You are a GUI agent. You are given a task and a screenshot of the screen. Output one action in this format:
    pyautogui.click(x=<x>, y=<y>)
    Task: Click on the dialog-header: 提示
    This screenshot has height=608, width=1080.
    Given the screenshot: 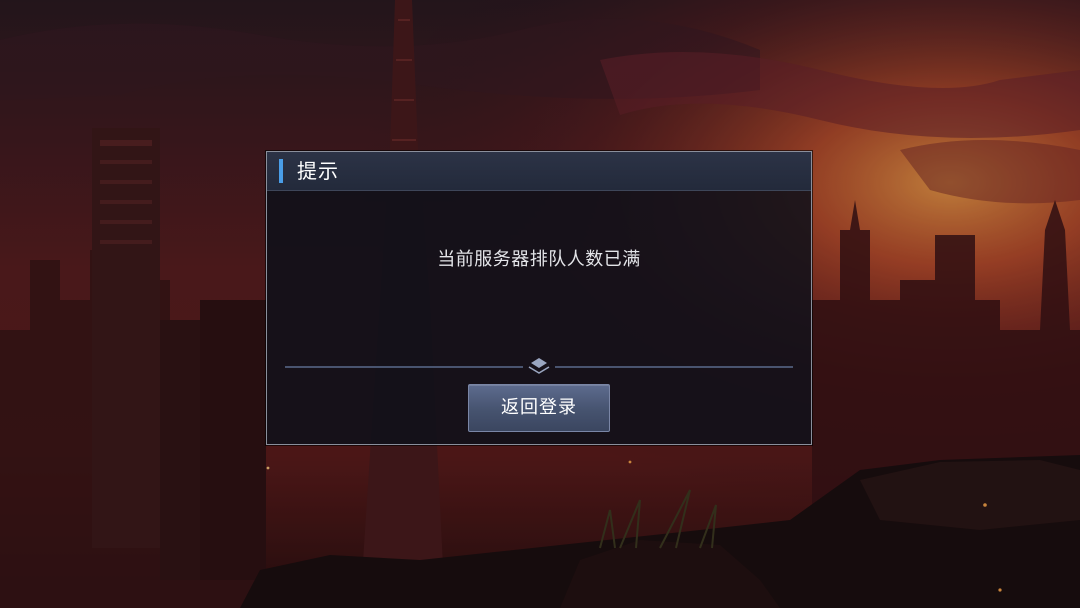 What is the action you would take?
    pyautogui.click(x=539, y=171)
    